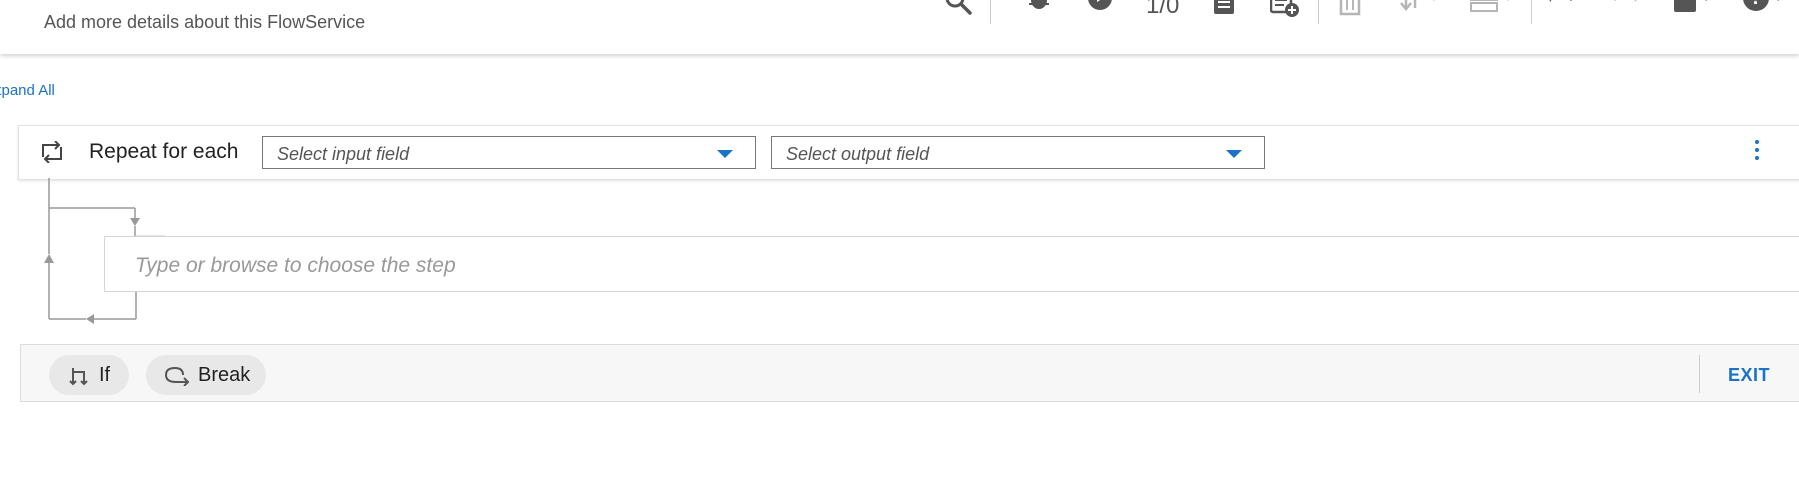 This screenshot has width=1799, height=496. I want to click on step-actions-bar: If Break EXIT, so click(909, 373).